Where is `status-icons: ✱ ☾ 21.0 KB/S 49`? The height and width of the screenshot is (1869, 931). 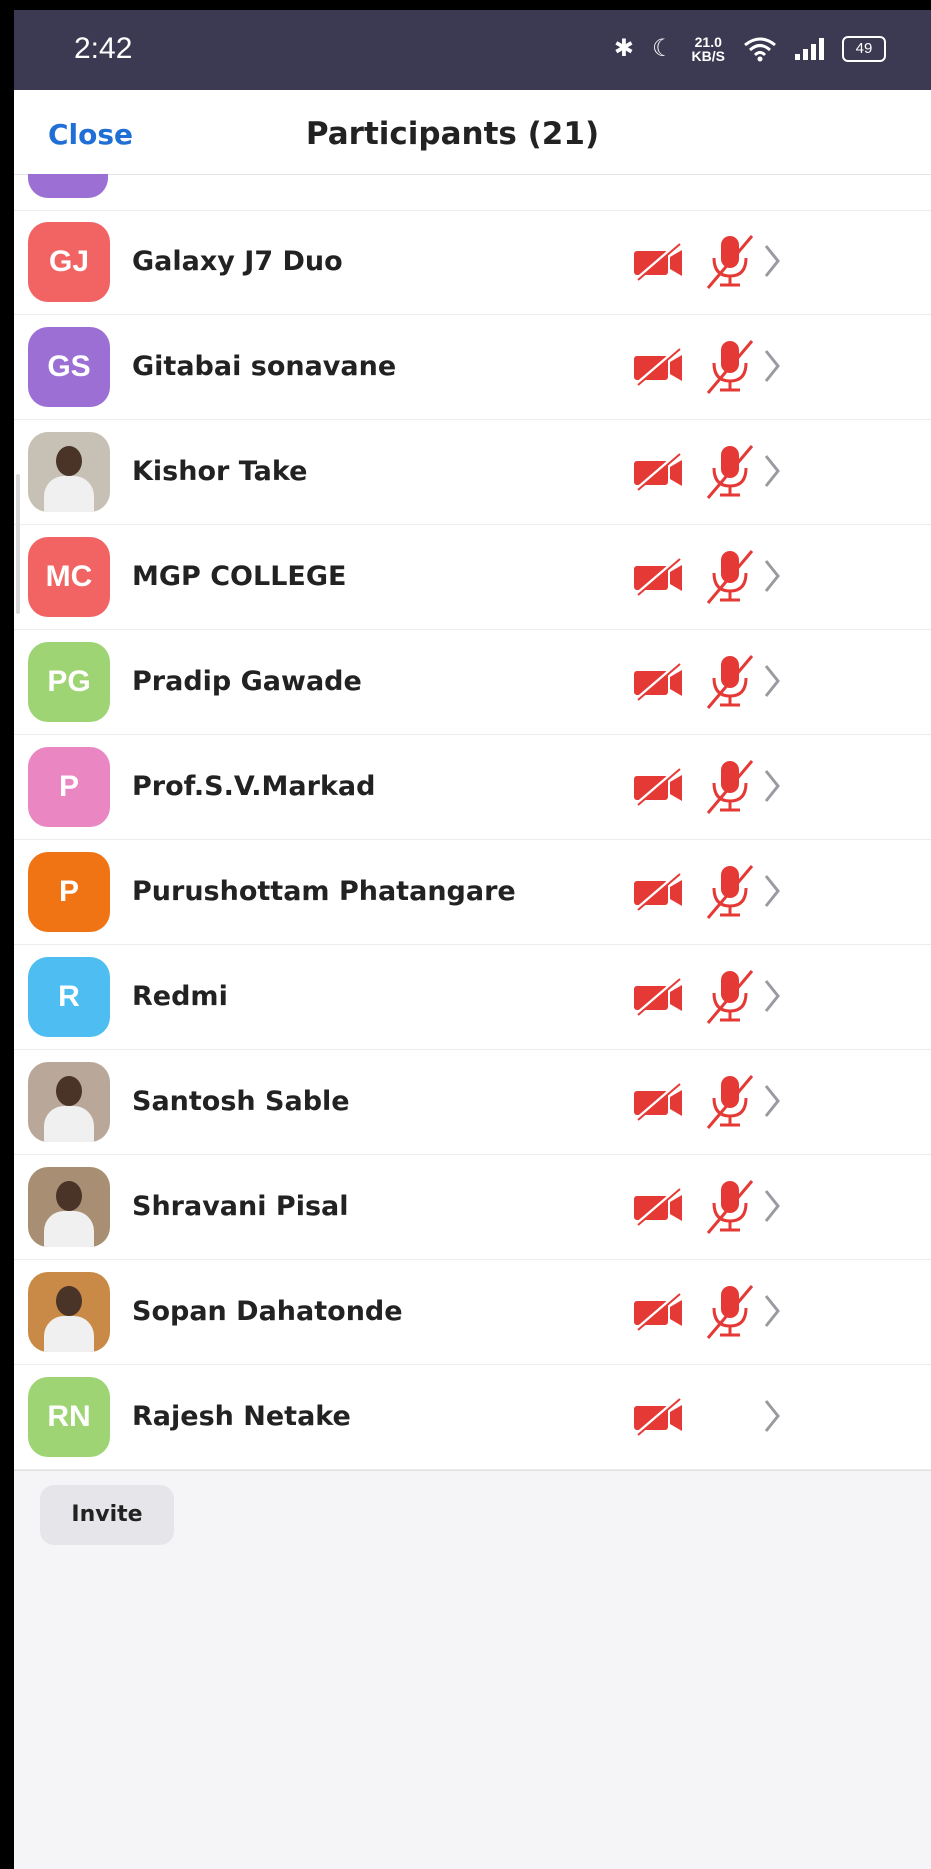
status-icons: ✱ ☾ 21.0 KB/S 49 is located at coordinates (750, 48).